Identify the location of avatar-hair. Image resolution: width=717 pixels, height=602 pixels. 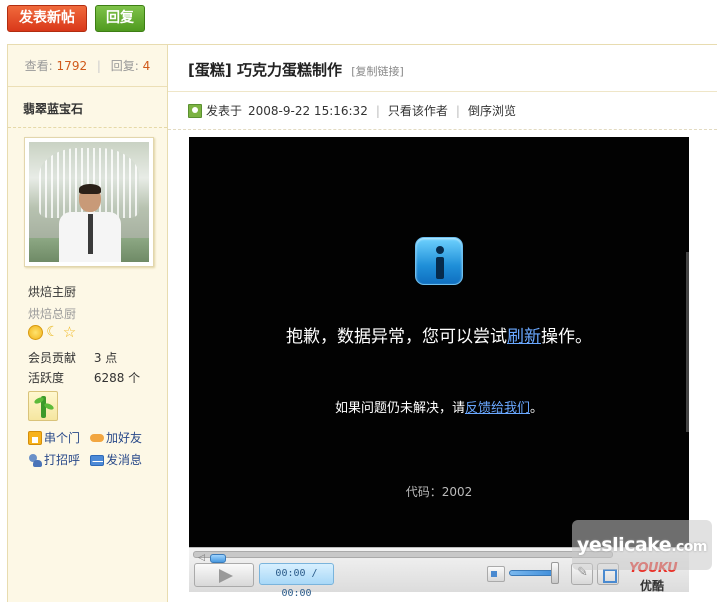
(90, 189).